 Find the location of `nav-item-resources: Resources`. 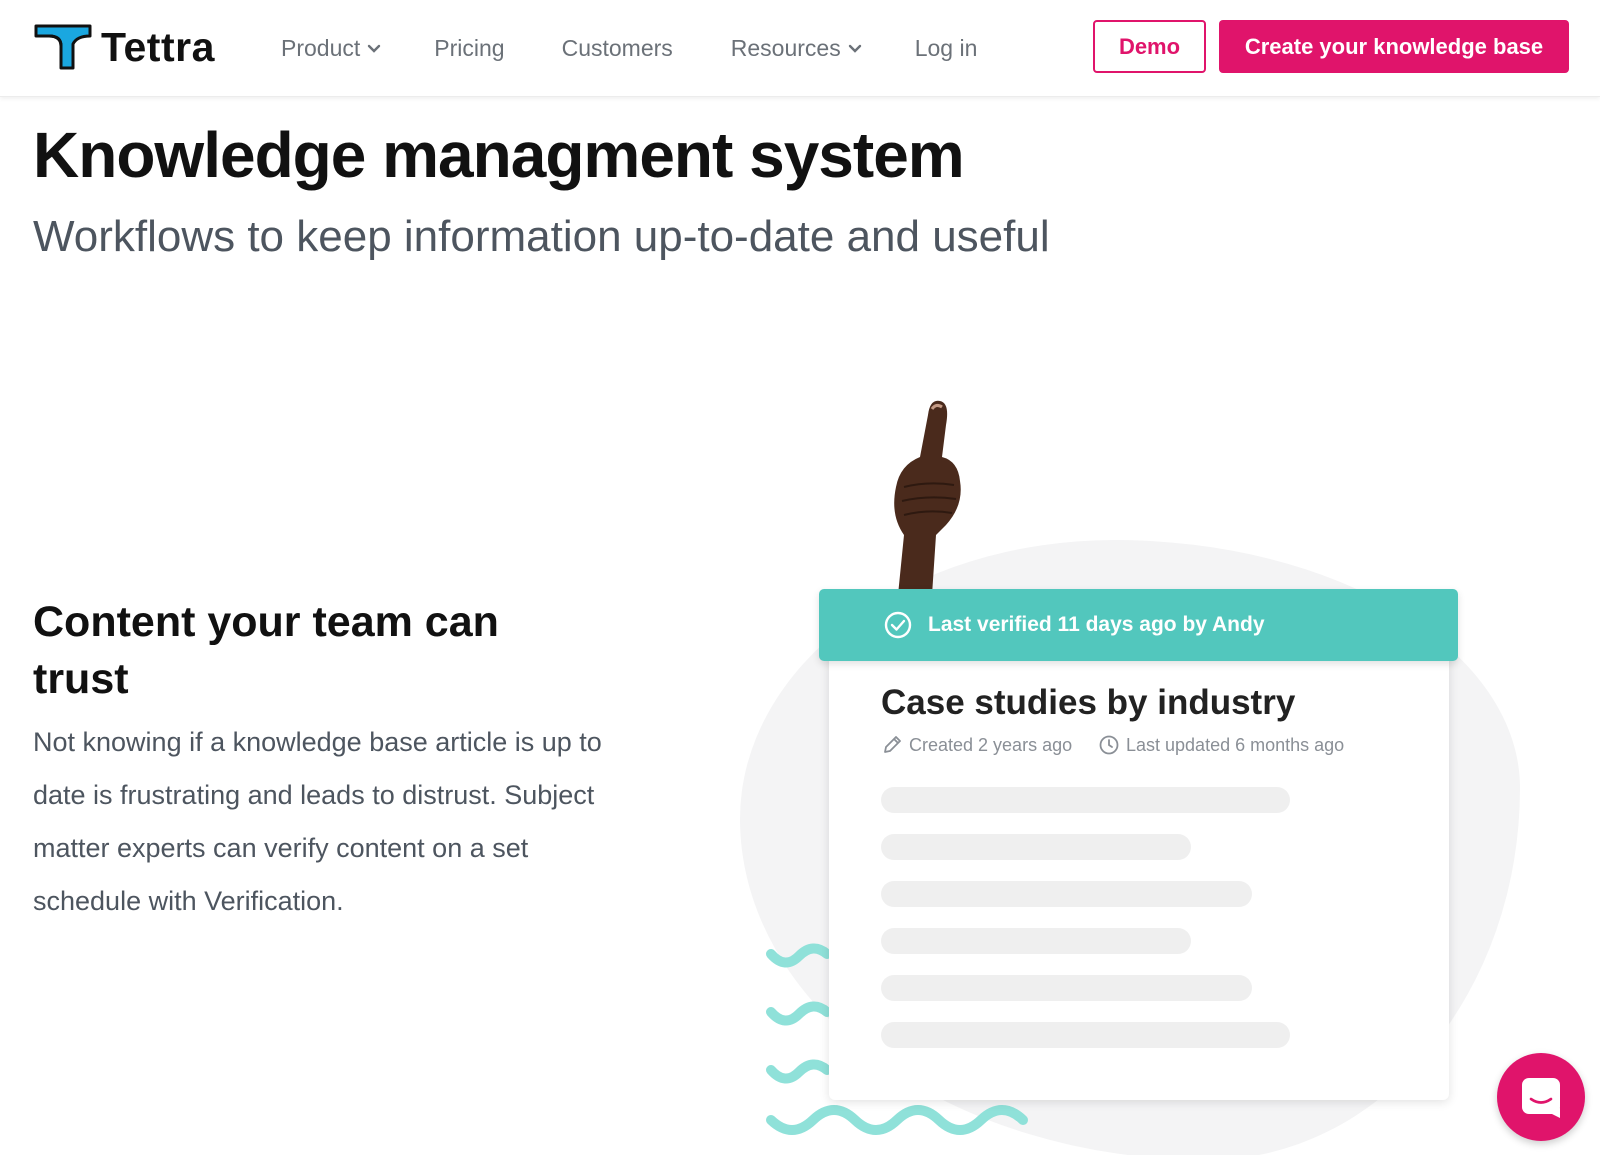

nav-item-resources: Resources is located at coordinates (797, 48).